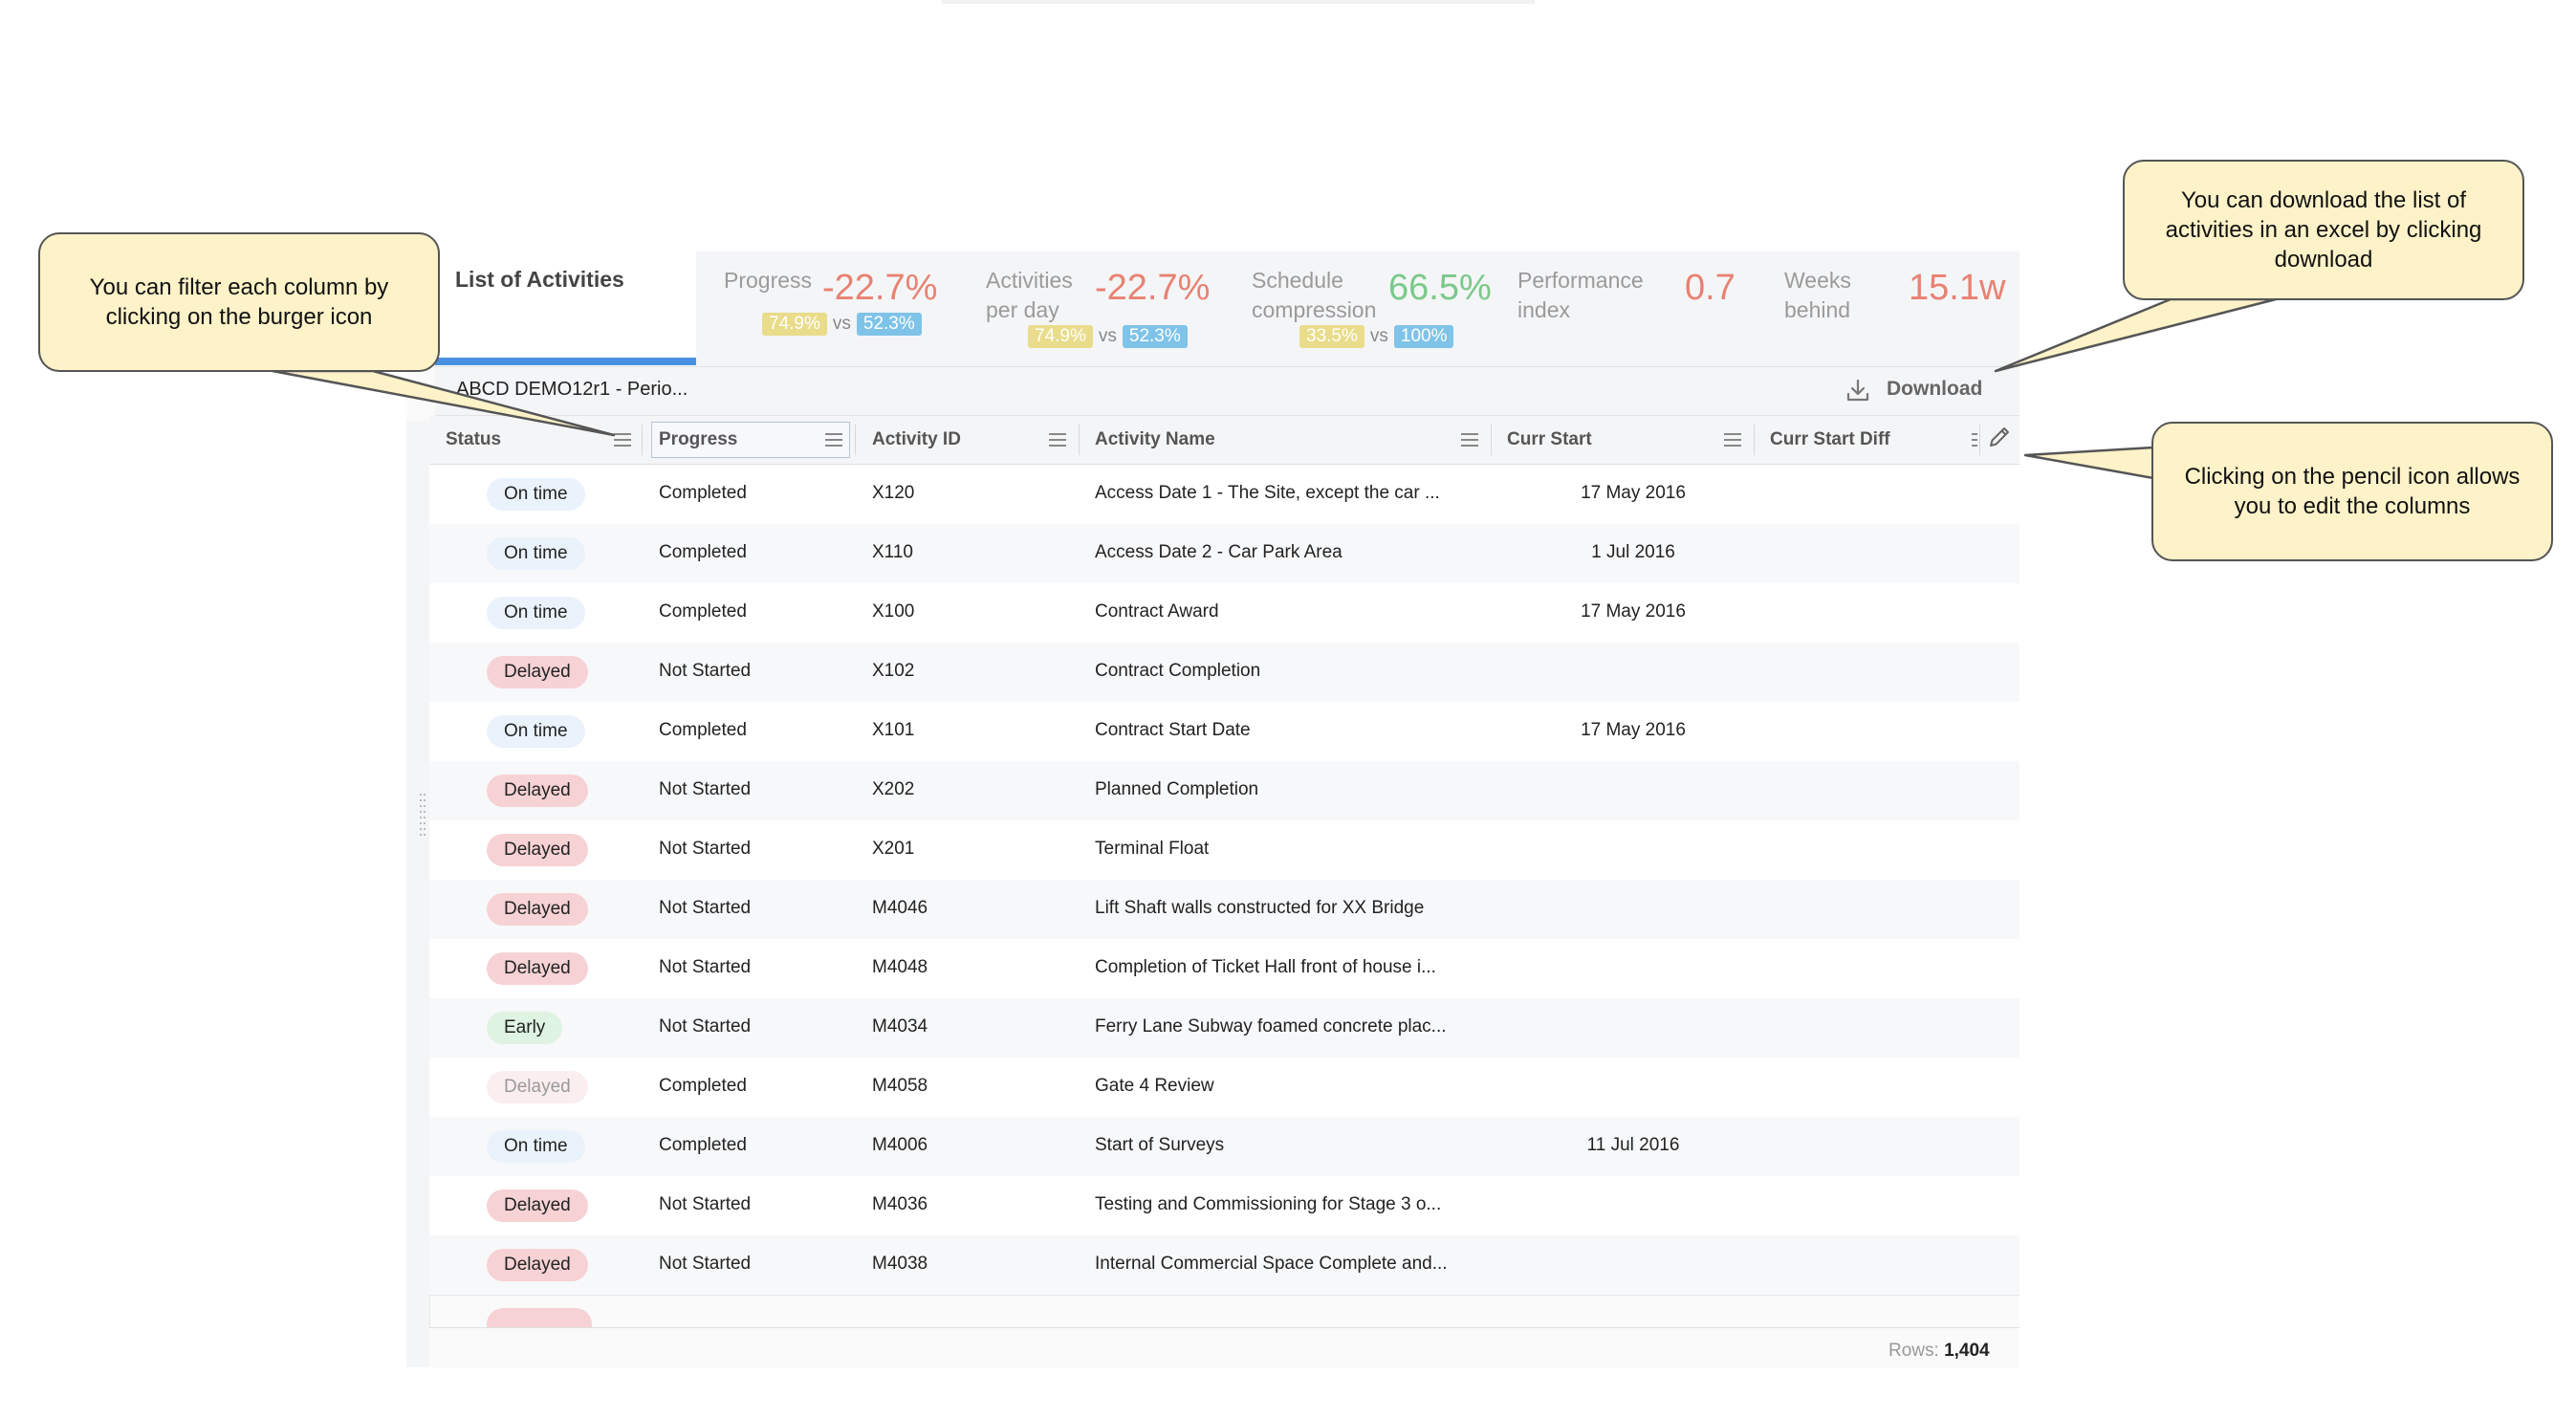 The height and width of the screenshot is (1419, 2576). I want to click on activity-name-cell: Contract Award, so click(1157, 611).